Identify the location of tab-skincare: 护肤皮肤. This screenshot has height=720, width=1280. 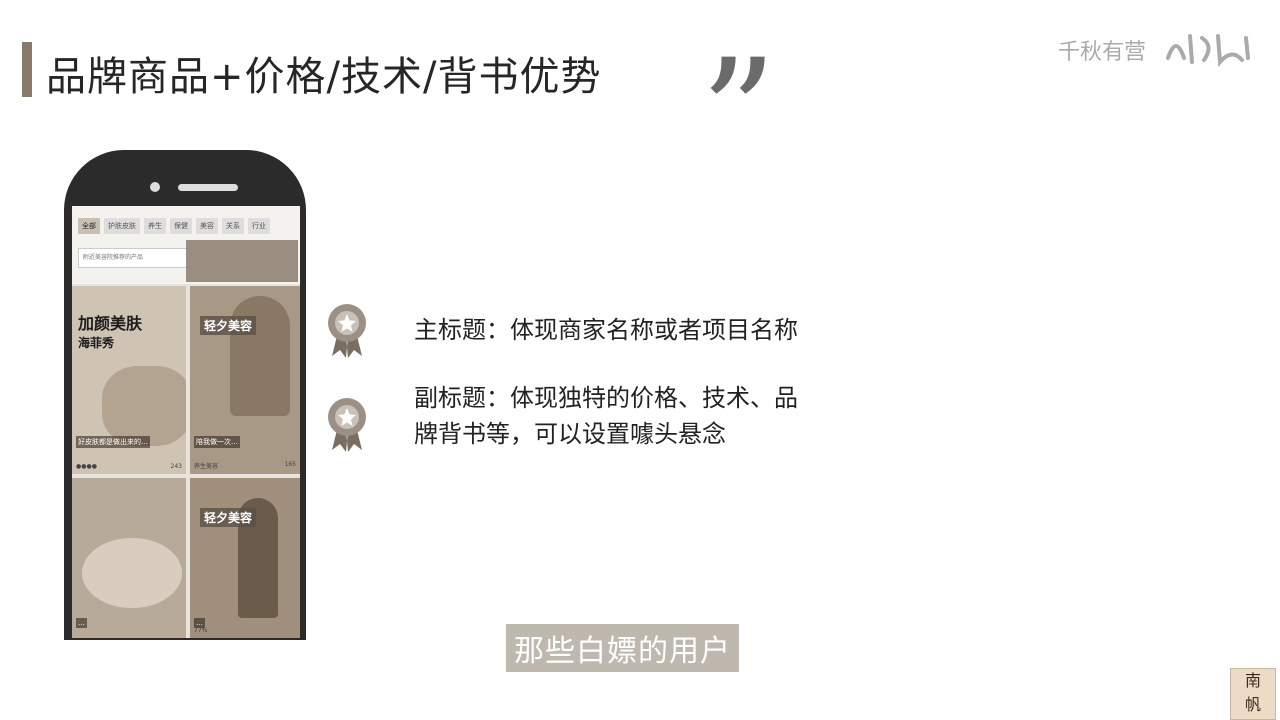
(122, 226).